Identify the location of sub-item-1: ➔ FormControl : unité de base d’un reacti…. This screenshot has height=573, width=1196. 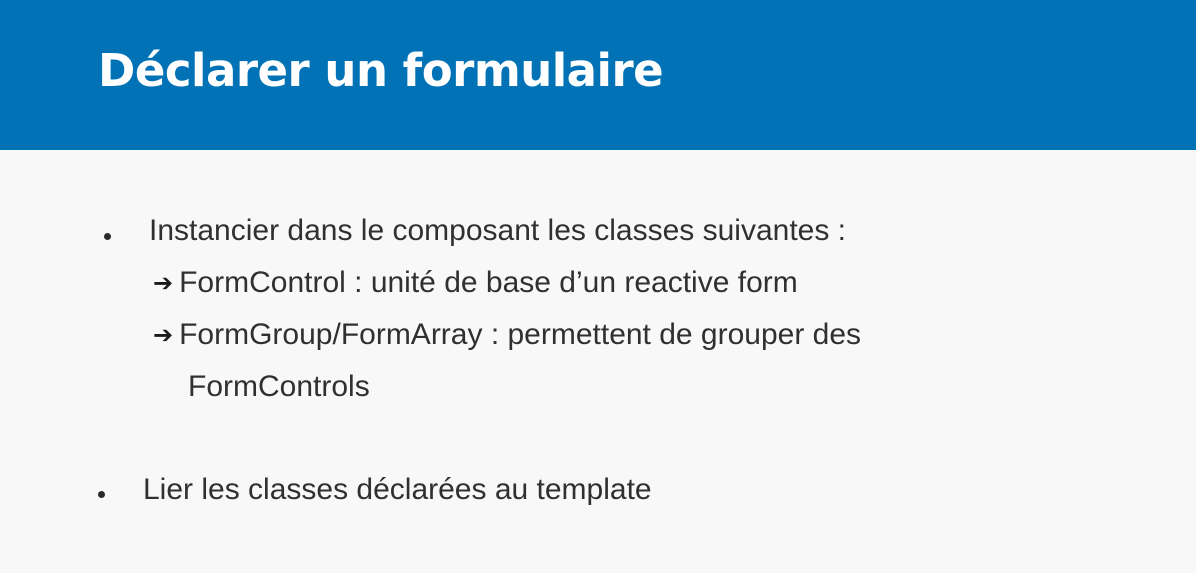
(475, 283).